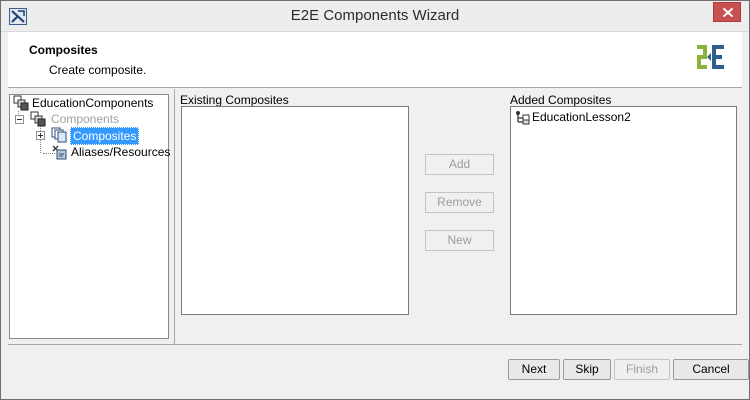 The height and width of the screenshot is (400, 750). What do you see at coordinates (459, 240) in the screenshot?
I see `new-button: New` at bounding box center [459, 240].